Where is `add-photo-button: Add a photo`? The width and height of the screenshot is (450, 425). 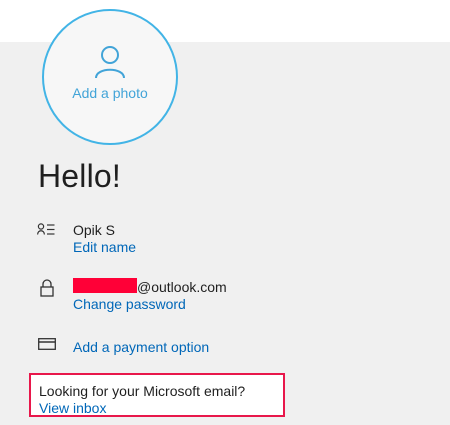 add-photo-button: Add a photo is located at coordinates (110, 77).